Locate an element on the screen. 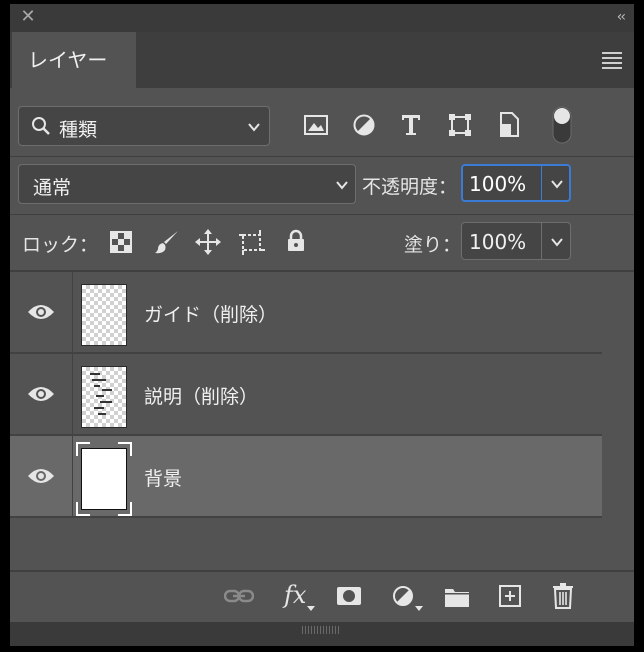  layer-name: 説明（削除） is located at coordinates (201, 395).